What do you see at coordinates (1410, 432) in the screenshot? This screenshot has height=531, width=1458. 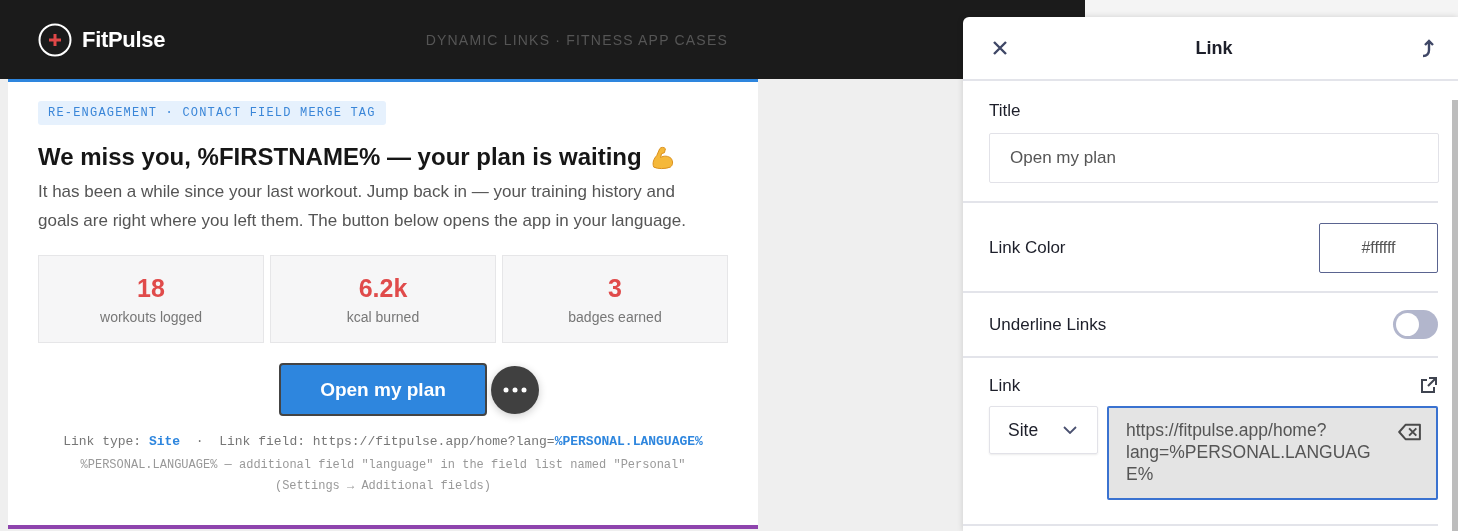 I see `clear-icon` at bounding box center [1410, 432].